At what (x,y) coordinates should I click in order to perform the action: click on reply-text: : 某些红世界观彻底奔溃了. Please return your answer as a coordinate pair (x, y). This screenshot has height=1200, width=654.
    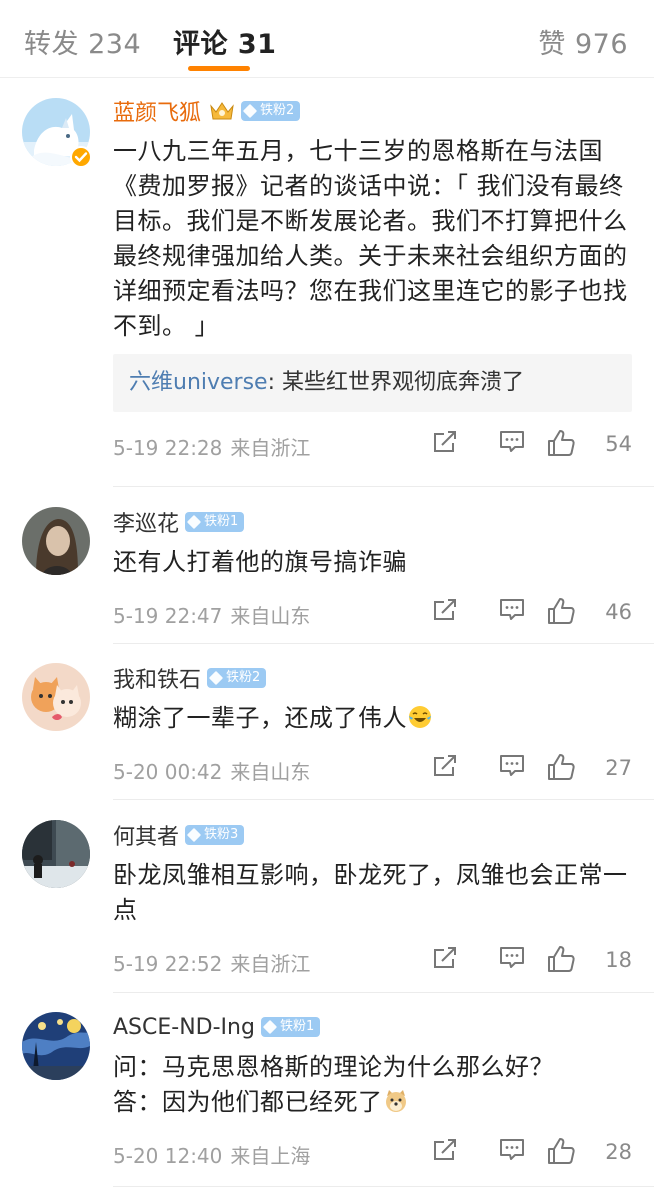
    Looking at the image, I should click on (396, 382).